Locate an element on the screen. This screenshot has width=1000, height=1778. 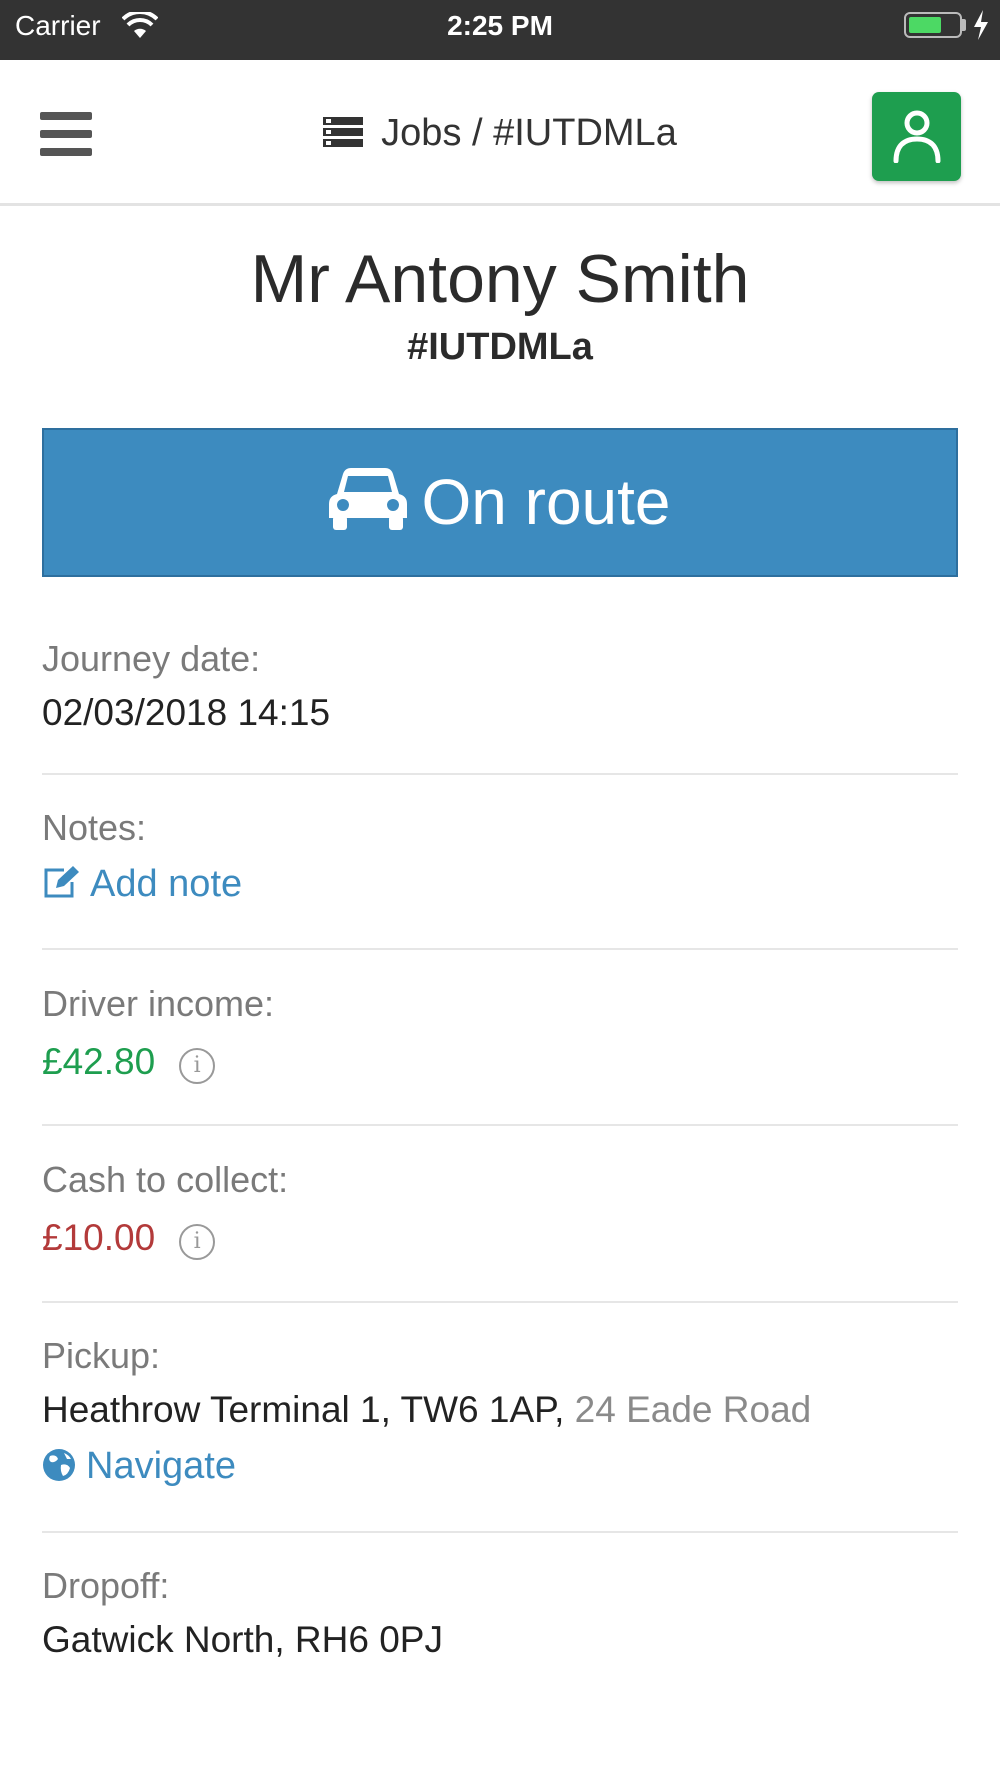
pickup-address-main: Heathrow Terminal 1, TW6 1AP, is located at coordinates (303, 1409).